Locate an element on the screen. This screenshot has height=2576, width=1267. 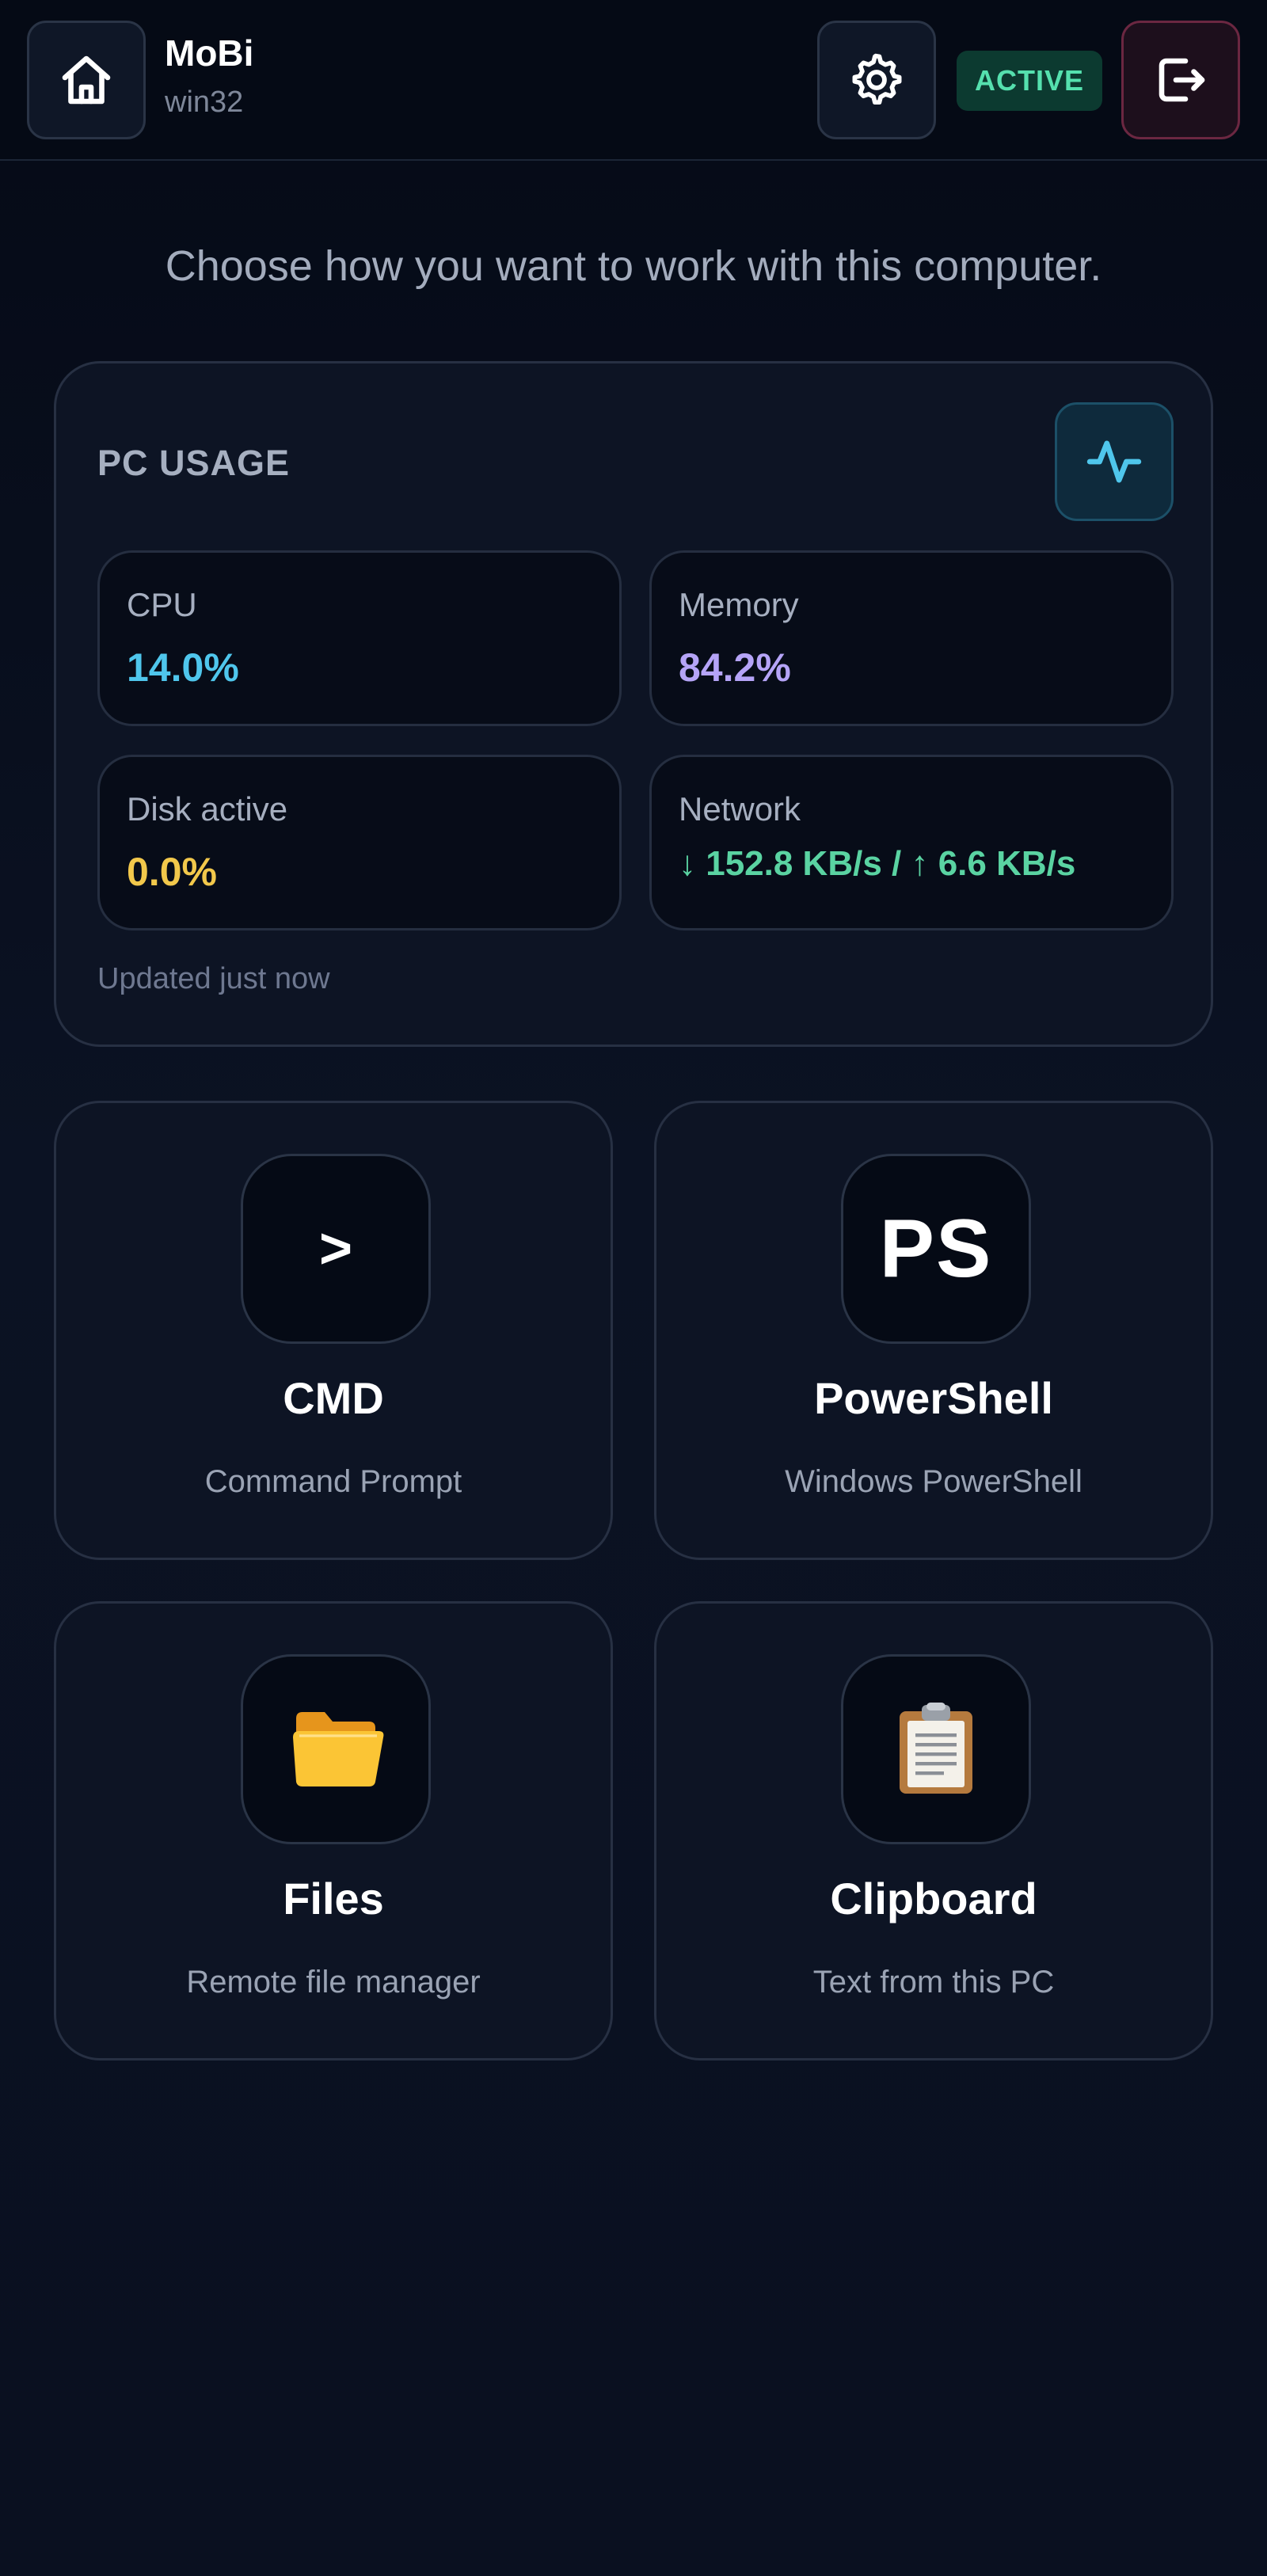
cmd-subtitle: Command Prompt is located at coordinates (333, 1481).